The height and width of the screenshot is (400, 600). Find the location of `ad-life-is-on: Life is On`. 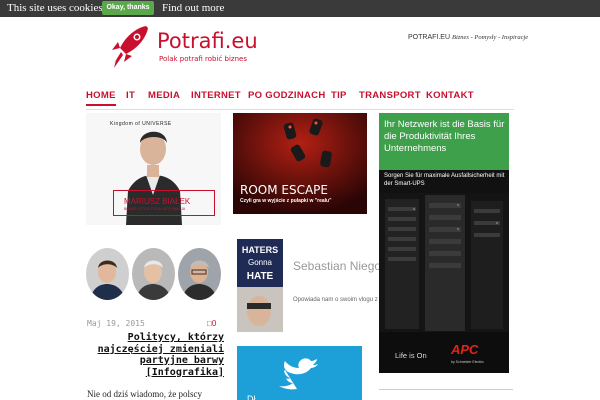

ad-life-is-on: Life is On is located at coordinates (411, 355).